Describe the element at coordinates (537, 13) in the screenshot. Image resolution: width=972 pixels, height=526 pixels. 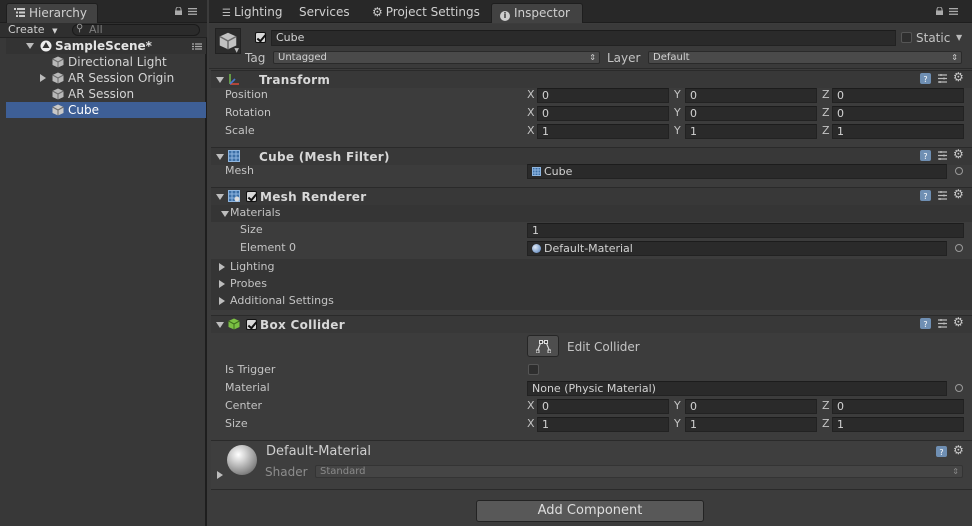
I see `tab-inspector: i Inspector` at that location.